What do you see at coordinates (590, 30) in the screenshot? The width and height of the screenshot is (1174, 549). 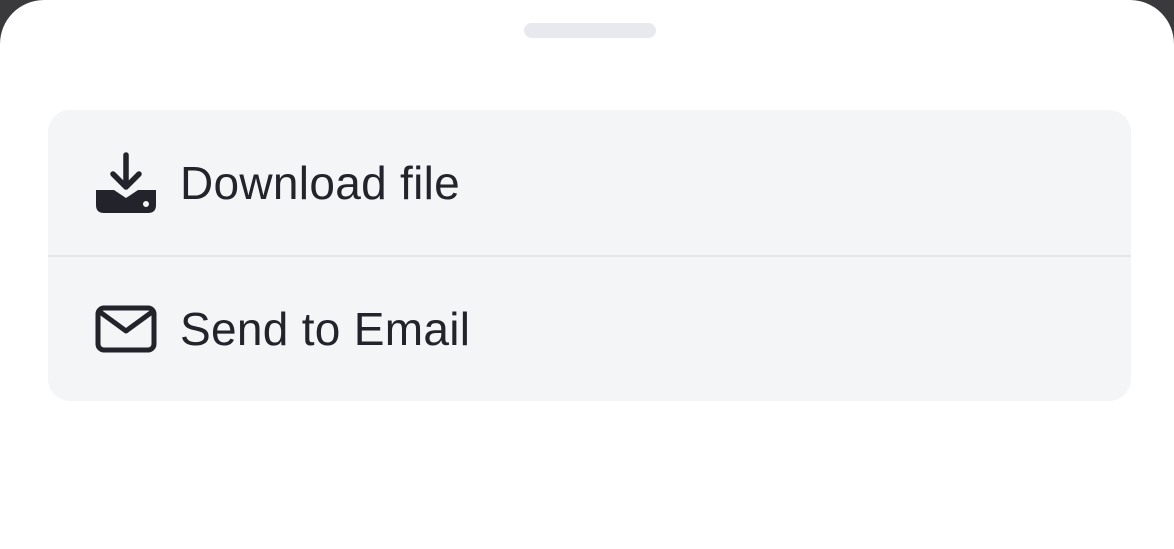 I see `sheet-grab-handle` at bounding box center [590, 30].